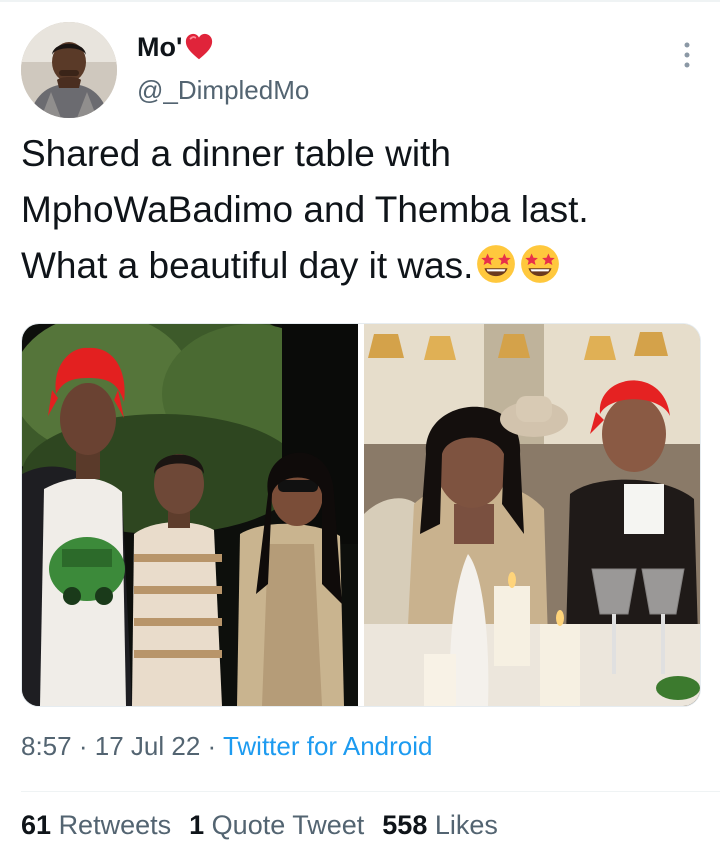 The image size is (720, 857). What do you see at coordinates (223, 47) in the screenshot?
I see `author-display-name: Mo'` at bounding box center [223, 47].